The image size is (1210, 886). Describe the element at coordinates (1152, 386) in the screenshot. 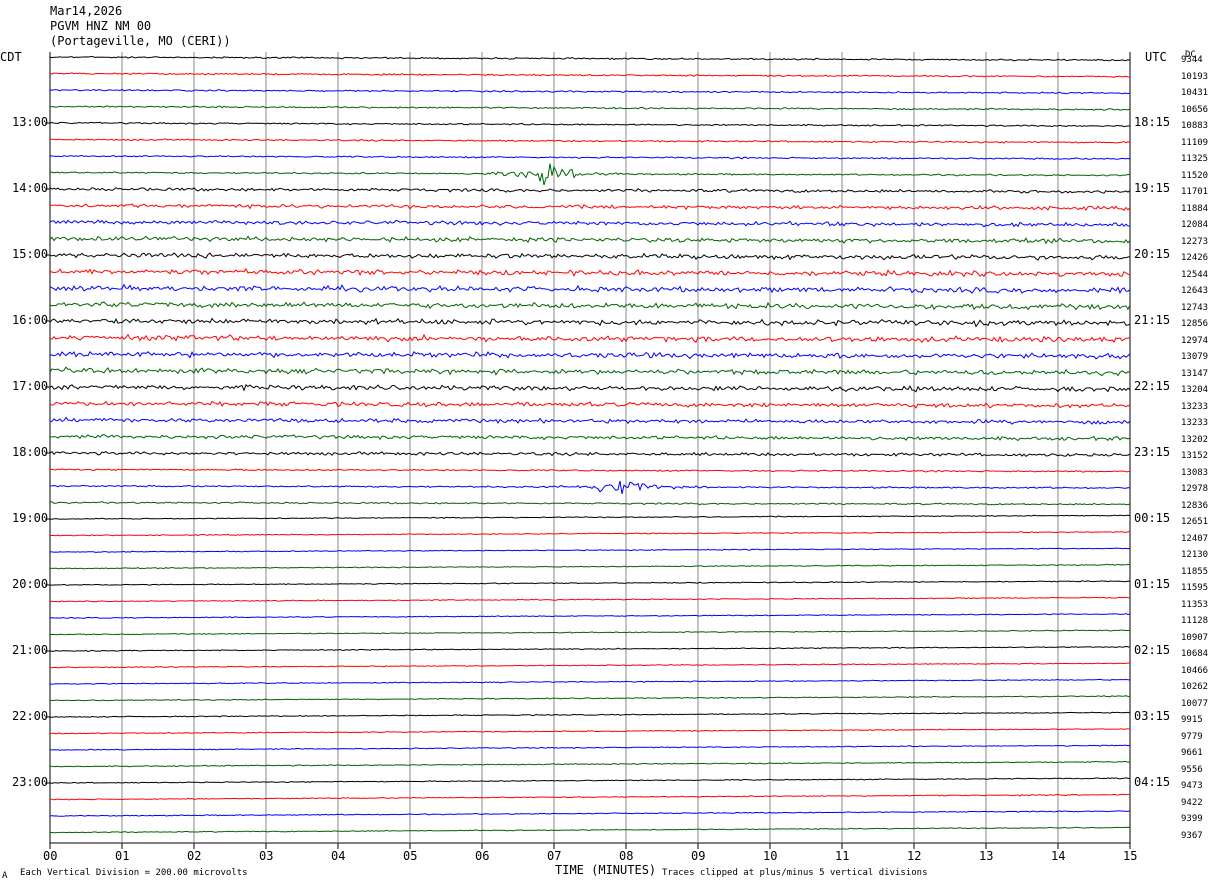

I see `utc-hour-label: 22:15` at that location.